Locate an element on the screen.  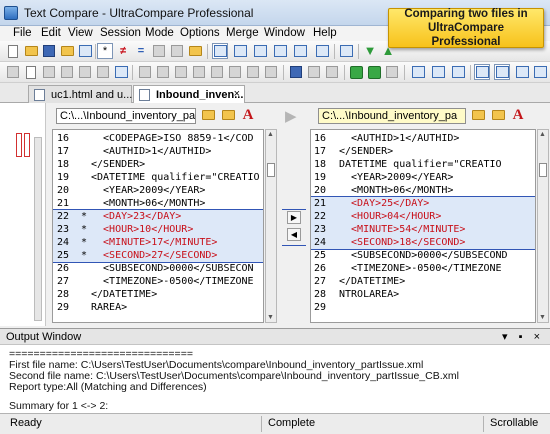
diff-code-line: 24 <SECOND>18</SECOND> is located at coordinates (423, 242).